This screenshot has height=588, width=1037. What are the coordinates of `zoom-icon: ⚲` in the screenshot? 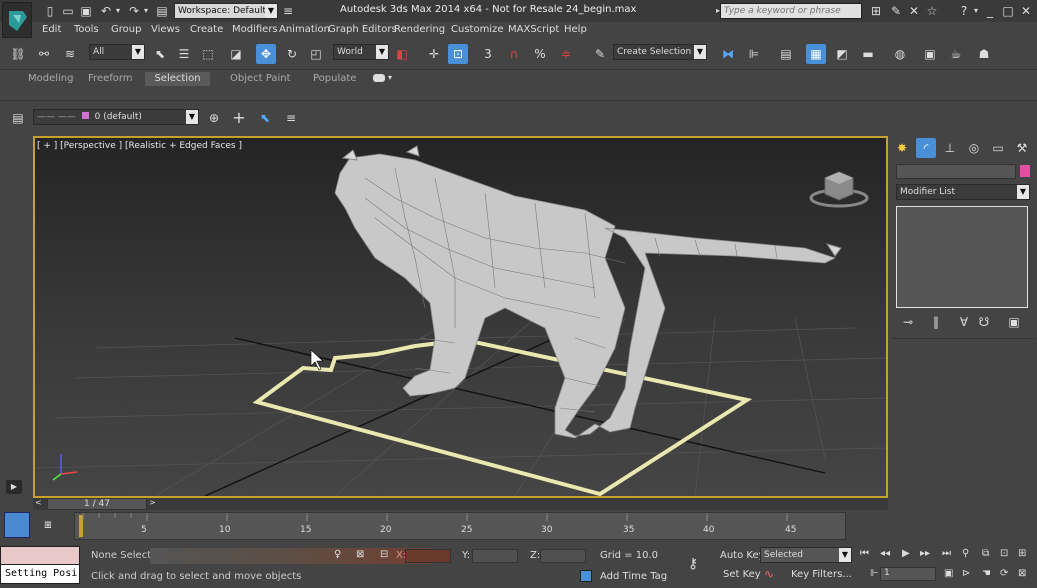 It's located at (965, 553).